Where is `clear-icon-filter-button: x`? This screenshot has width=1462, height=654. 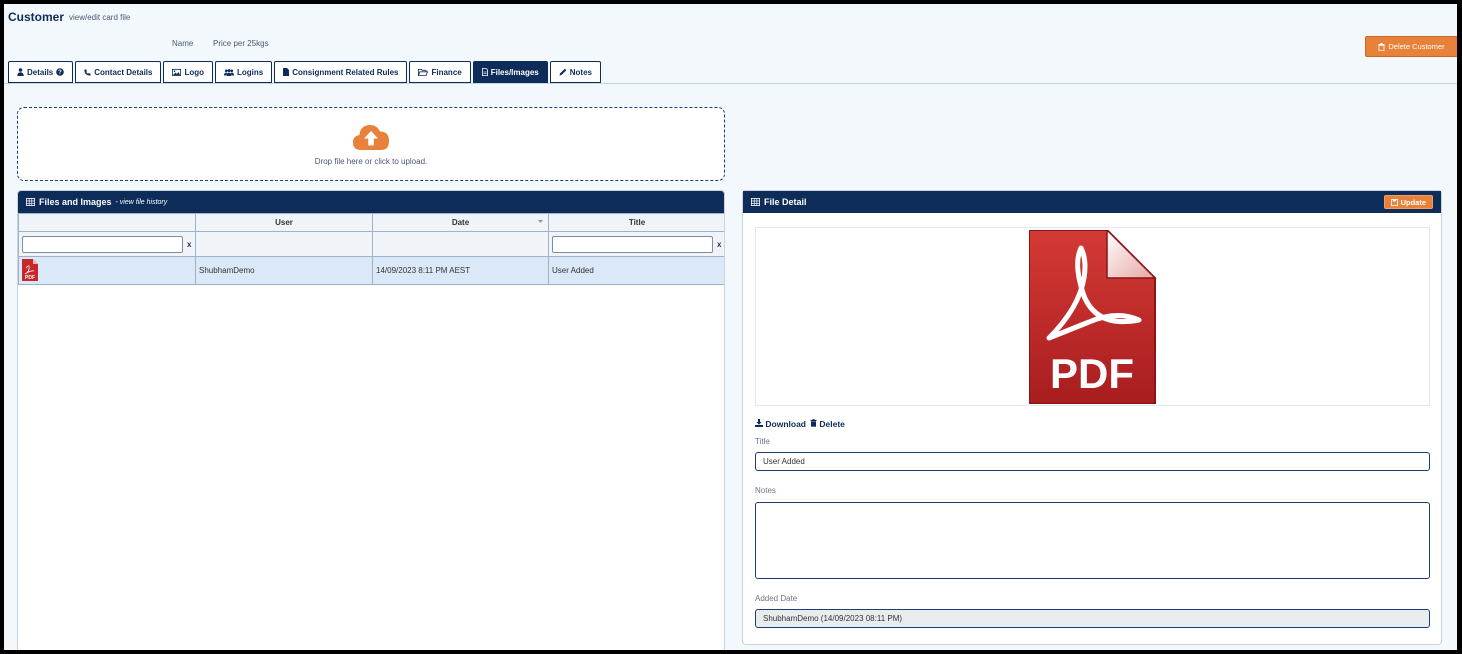 clear-icon-filter-button: x is located at coordinates (189, 244).